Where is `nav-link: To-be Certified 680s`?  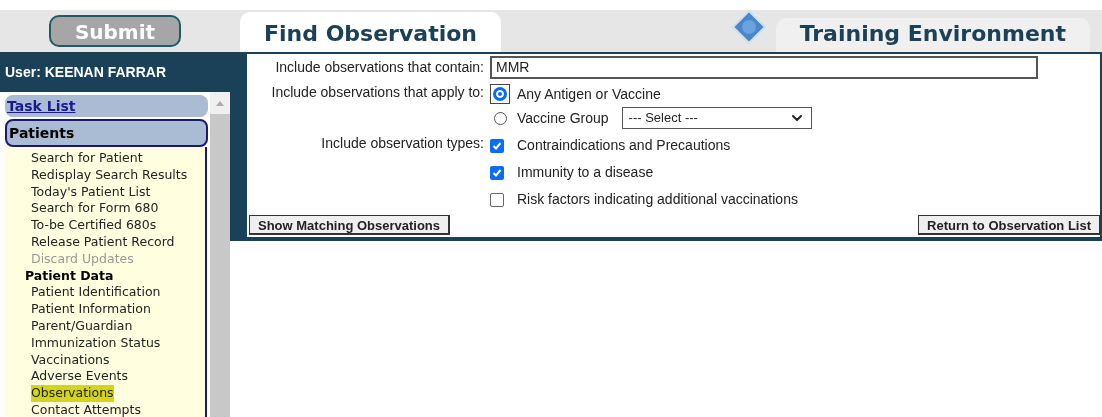
nav-link: To-be Certified 680s is located at coordinates (94, 225).